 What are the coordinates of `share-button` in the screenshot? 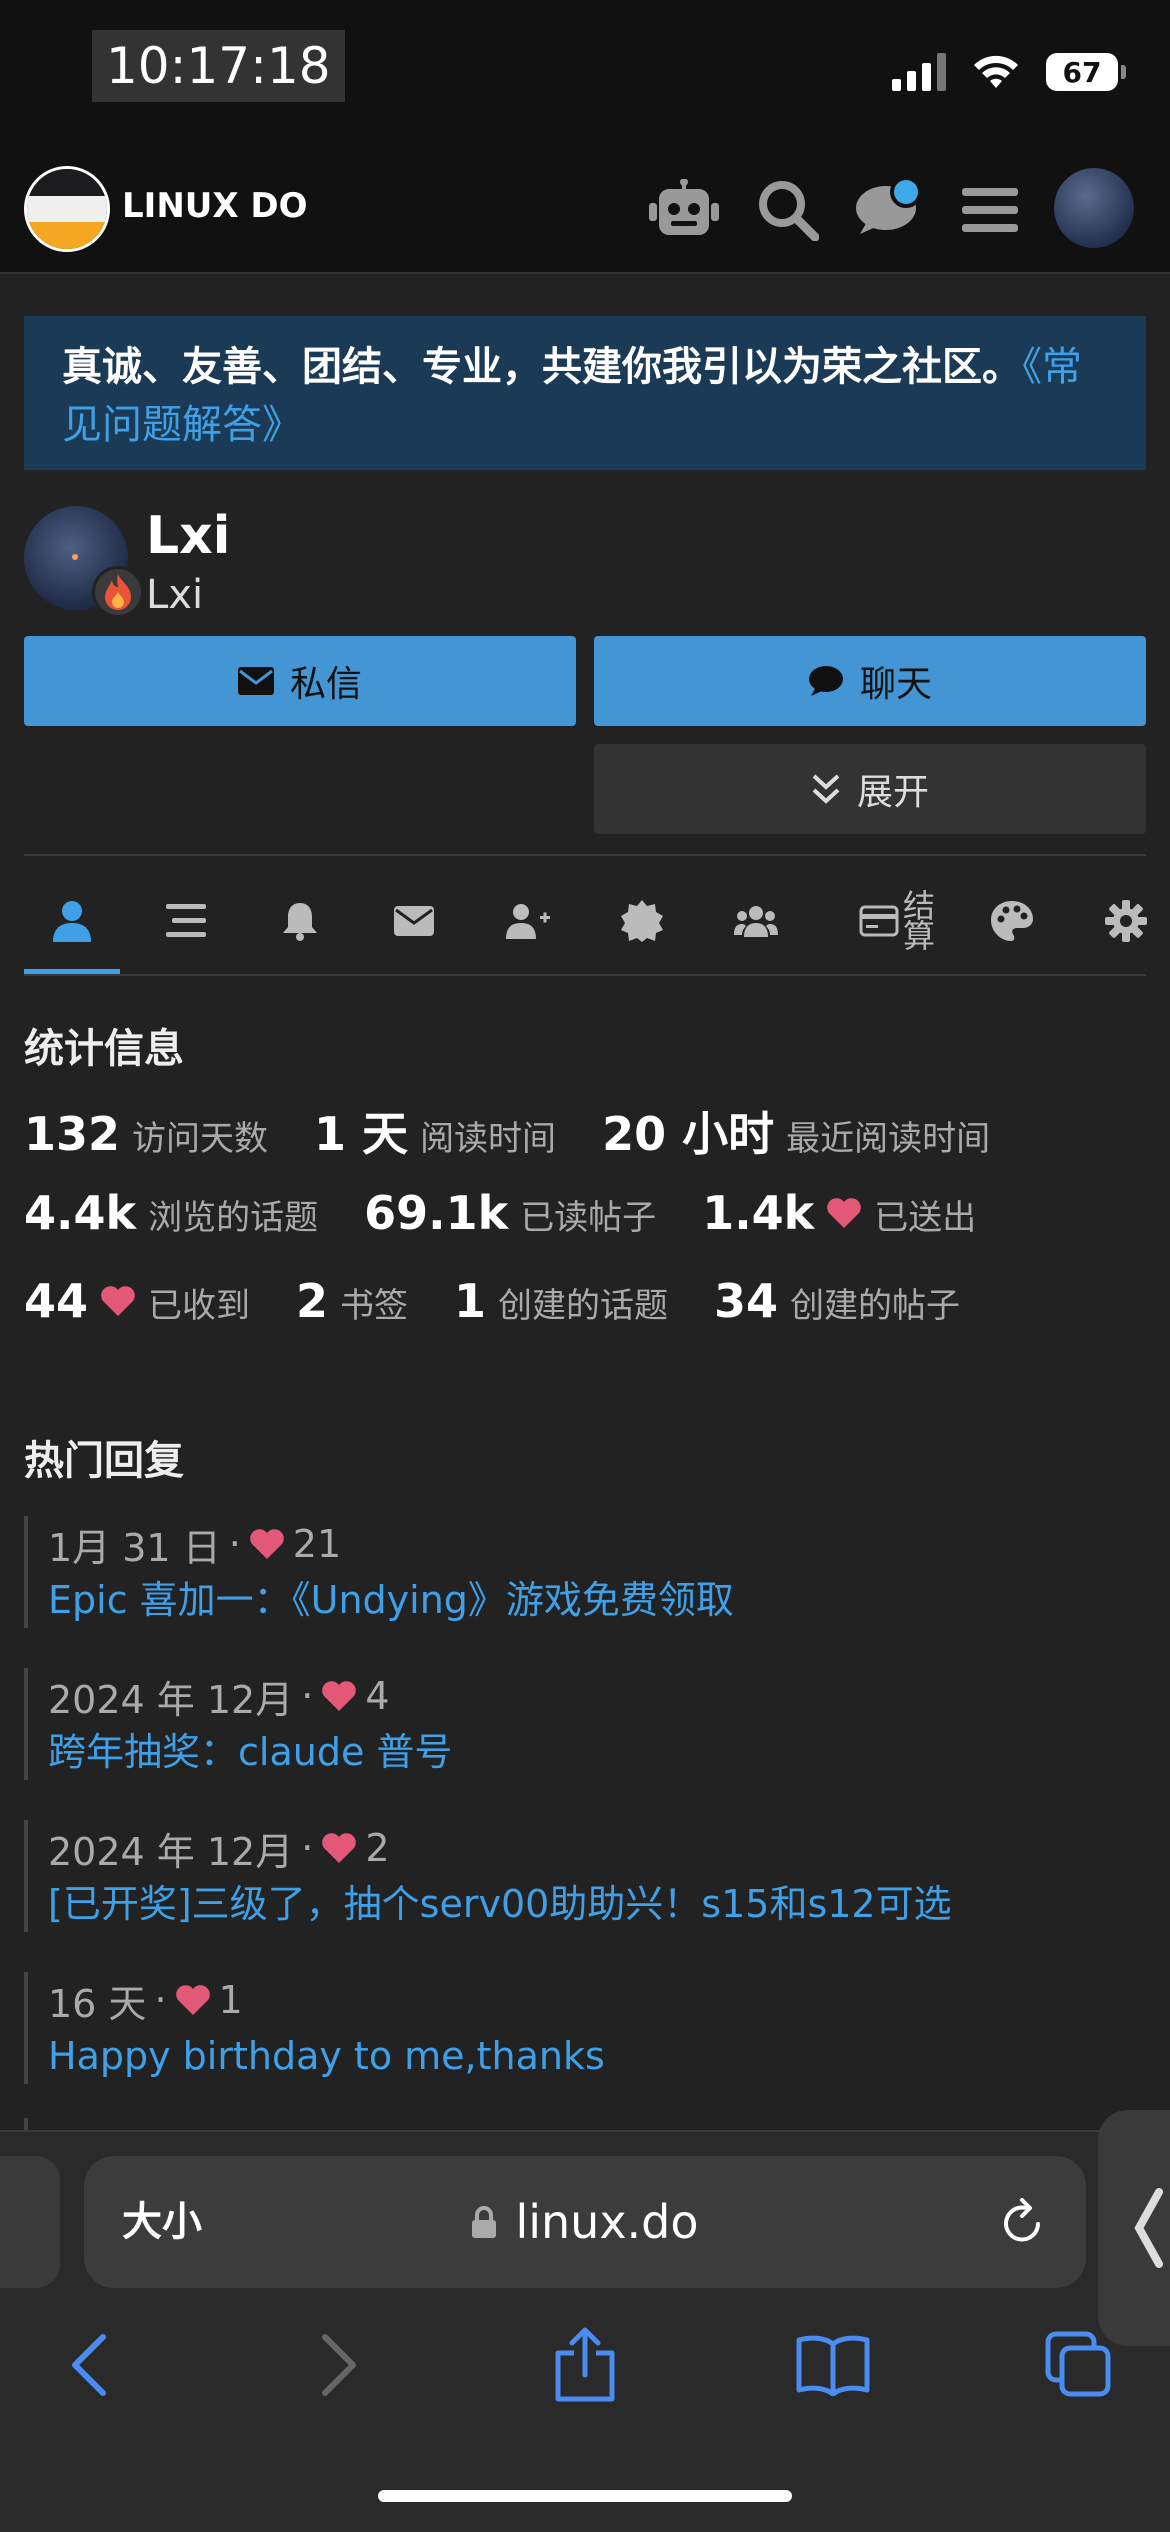 It's located at (585, 2365).